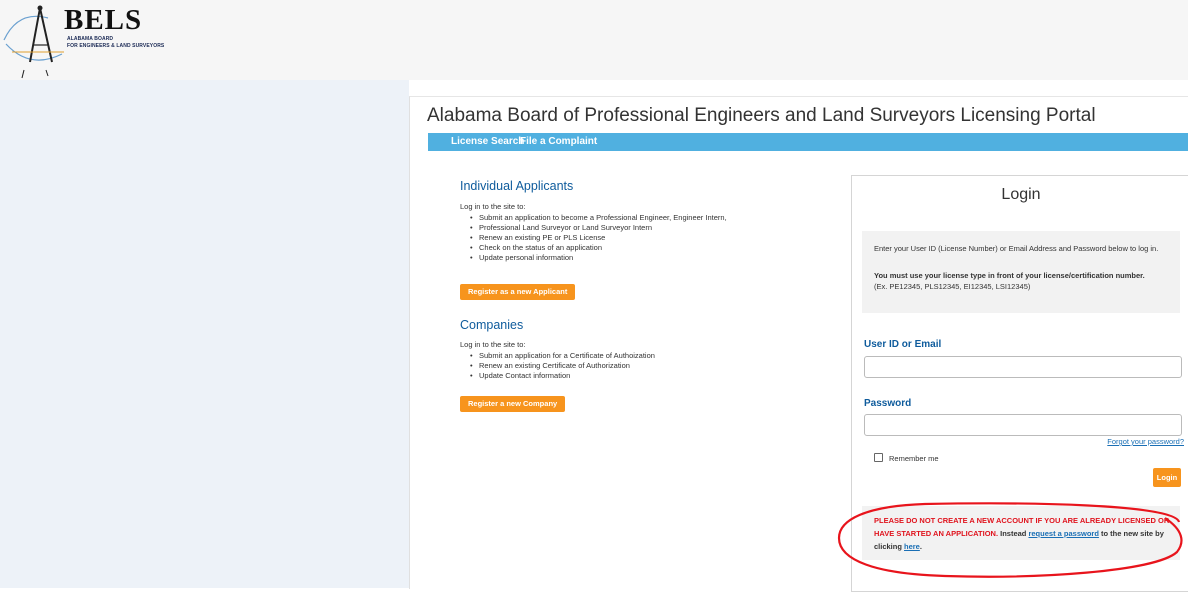 The height and width of the screenshot is (592, 1188). Describe the element at coordinates (493, 206) in the screenshot. I see `individual-intro: Log in to the site to:` at that location.